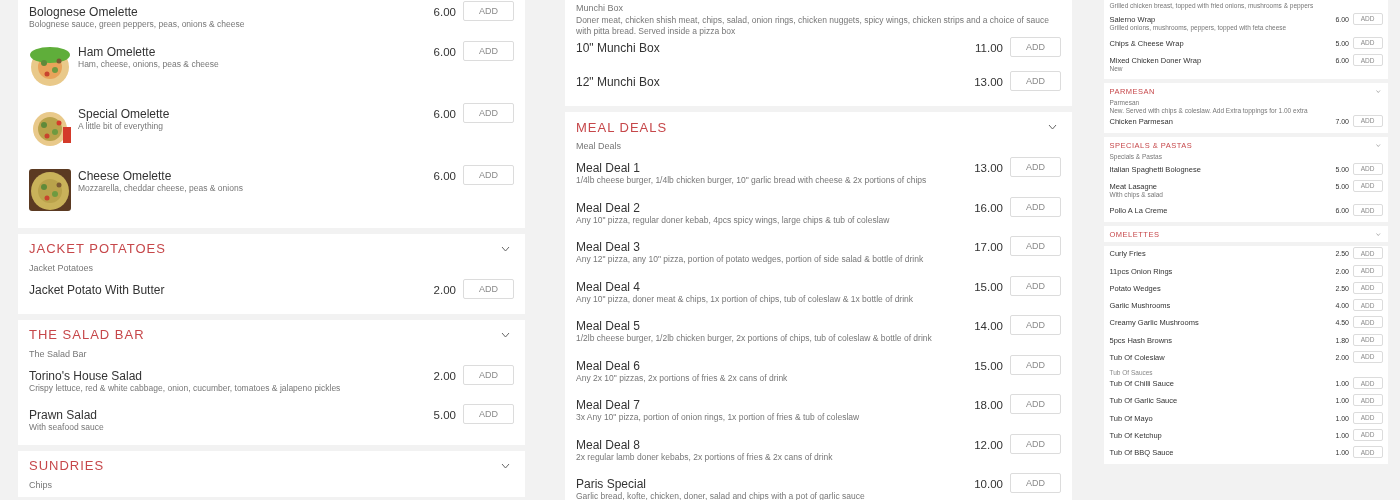 The image size is (1400, 500). What do you see at coordinates (185, 388) in the screenshot?
I see `item-description: Crispy lettuce, red & white cabbage, onion, cucumber, tomatoes & jalapeno pickles` at bounding box center [185, 388].